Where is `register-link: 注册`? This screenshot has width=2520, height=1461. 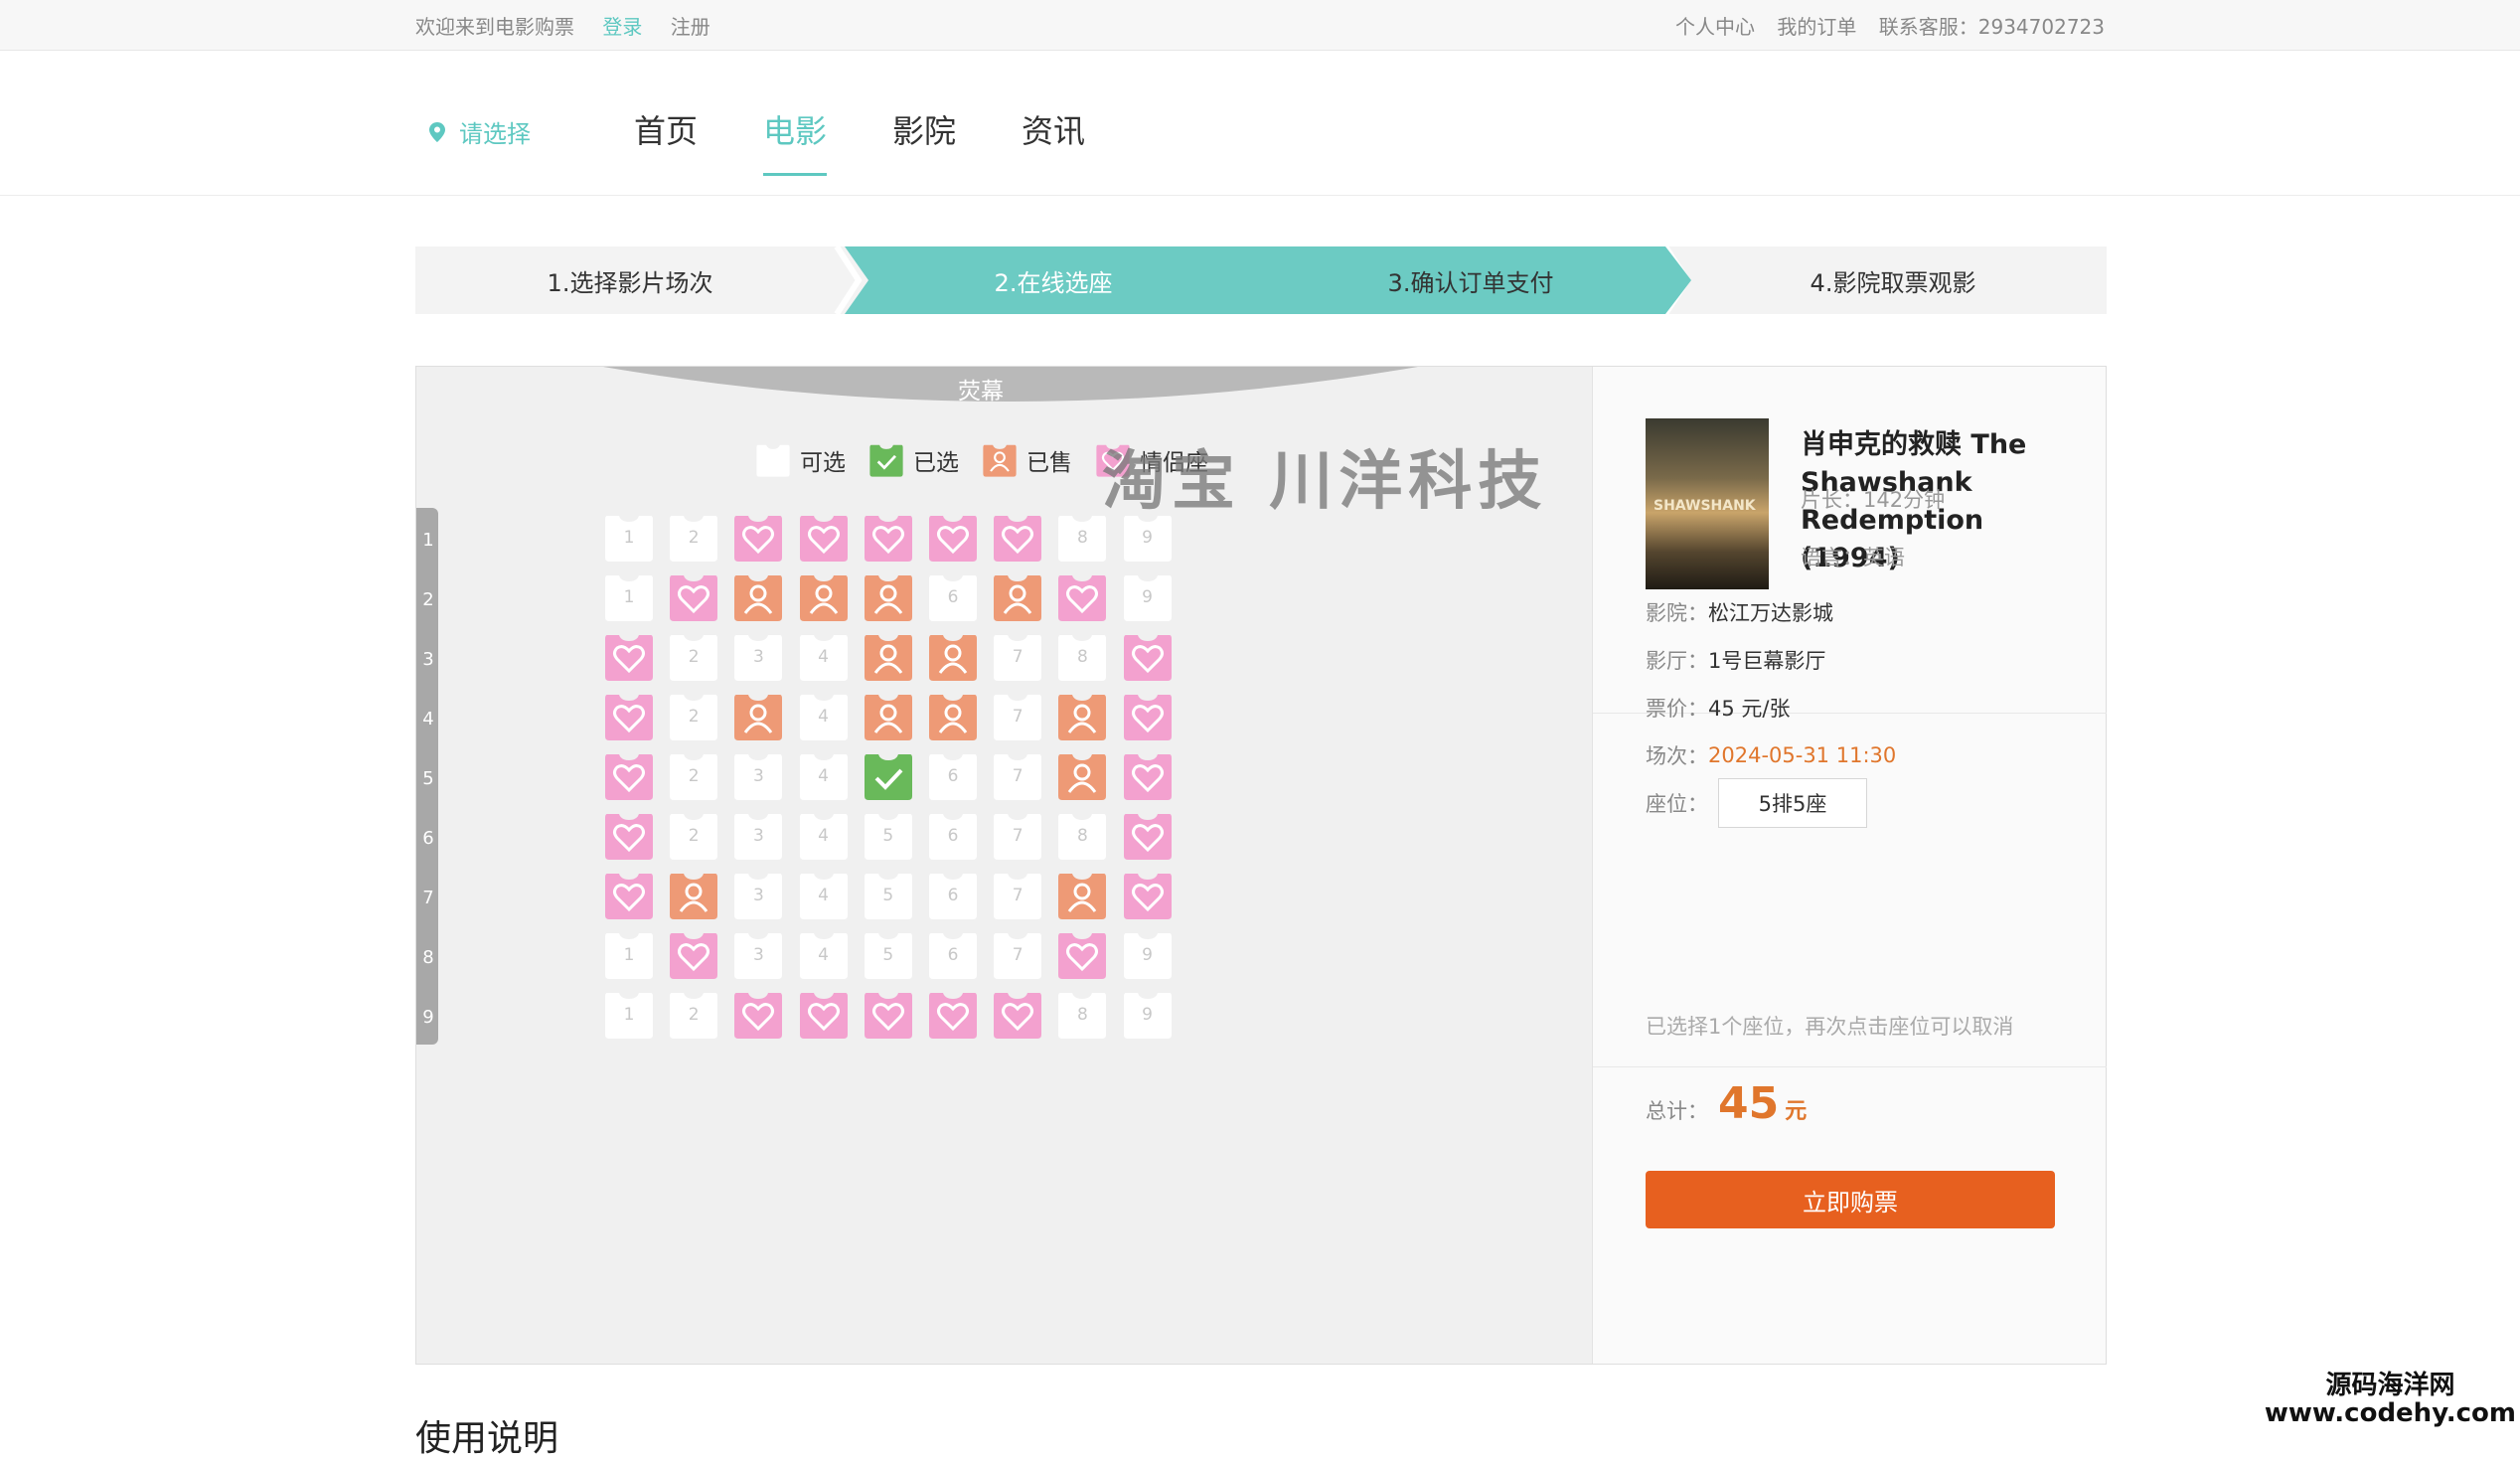
register-link: 注册 is located at coordinates (690, 27).